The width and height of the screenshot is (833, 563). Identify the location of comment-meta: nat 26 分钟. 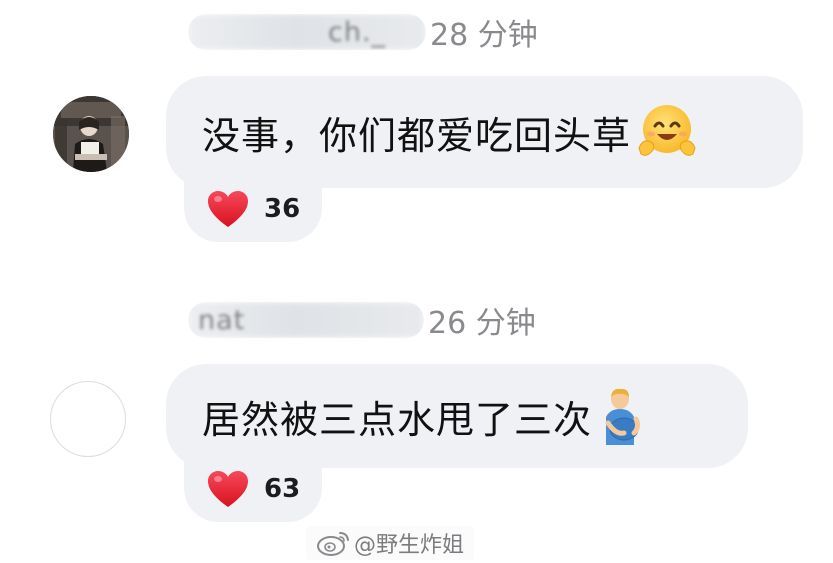
(362, 320).